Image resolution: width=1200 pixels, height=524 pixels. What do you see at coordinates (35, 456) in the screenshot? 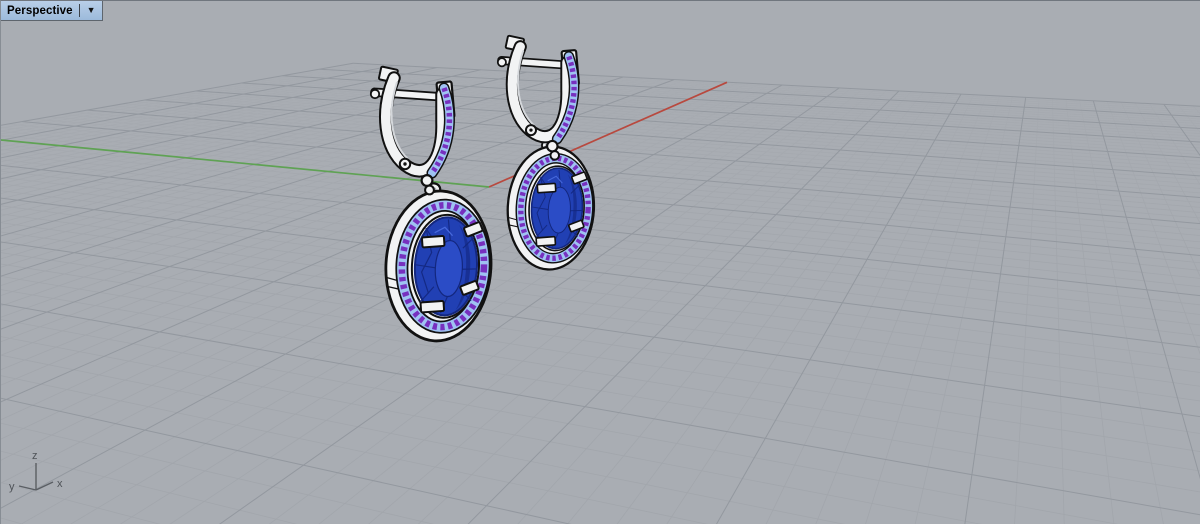
I see `gizmo-z-label: z` at bounding box center [35, 456].